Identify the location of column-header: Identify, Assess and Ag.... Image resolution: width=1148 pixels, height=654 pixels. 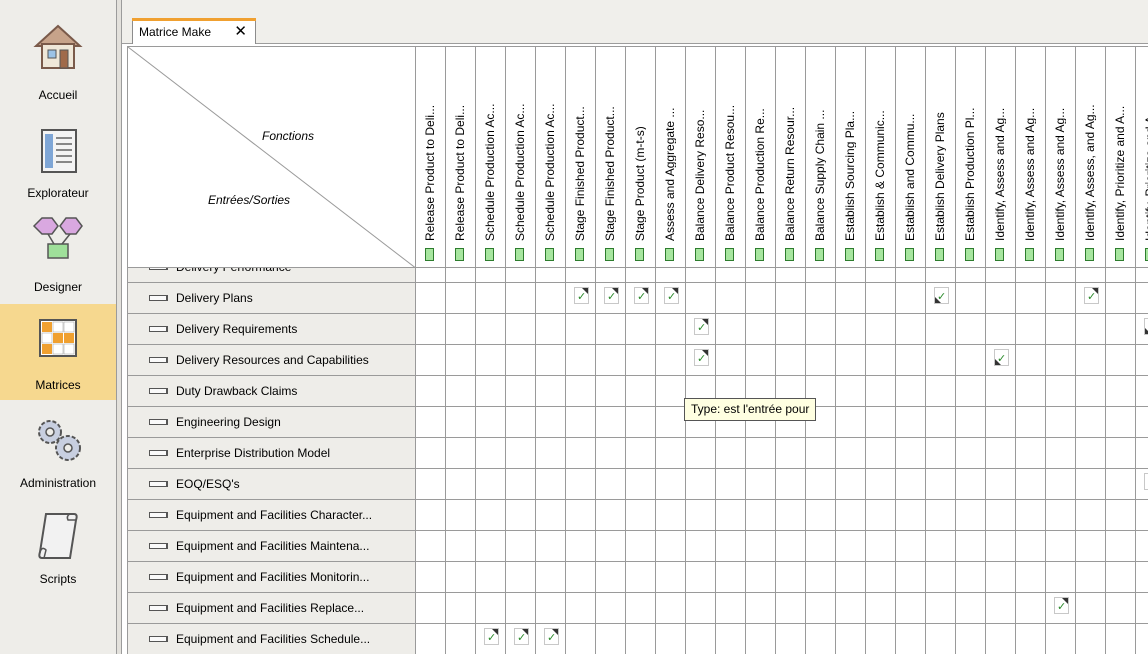
(1031, 157).